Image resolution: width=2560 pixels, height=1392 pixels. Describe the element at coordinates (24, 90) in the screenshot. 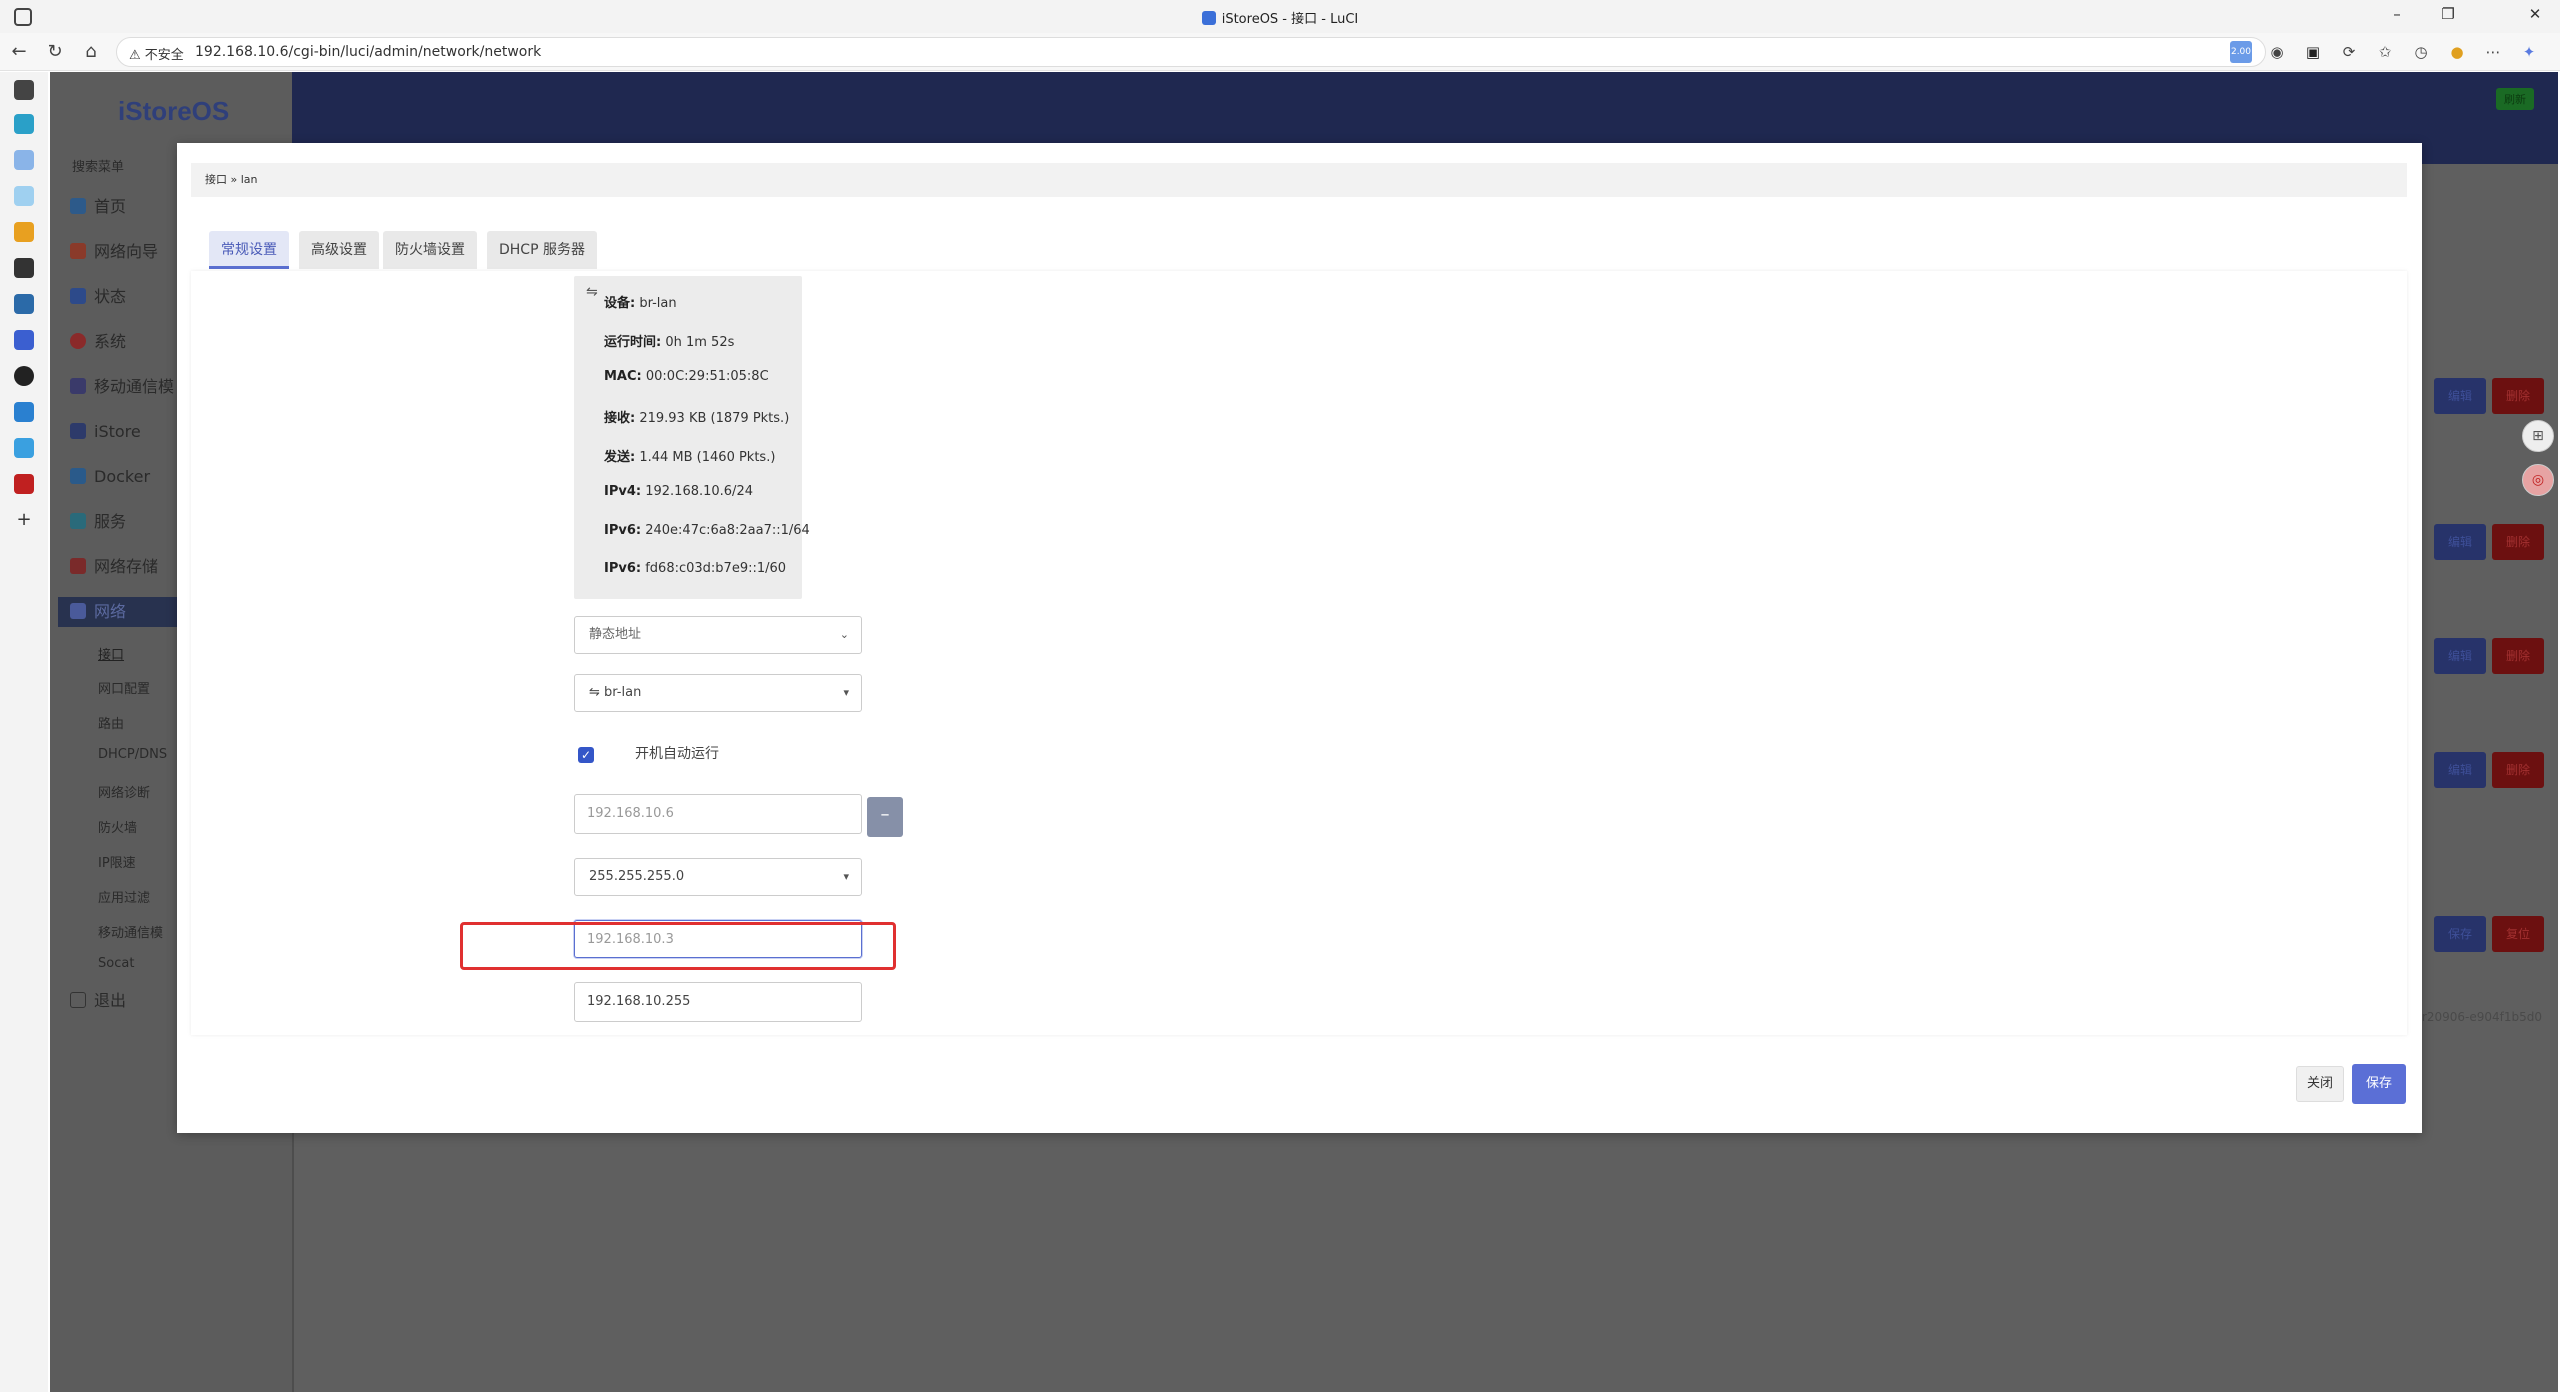

I see `sidebar-tabs-icon` at that location.